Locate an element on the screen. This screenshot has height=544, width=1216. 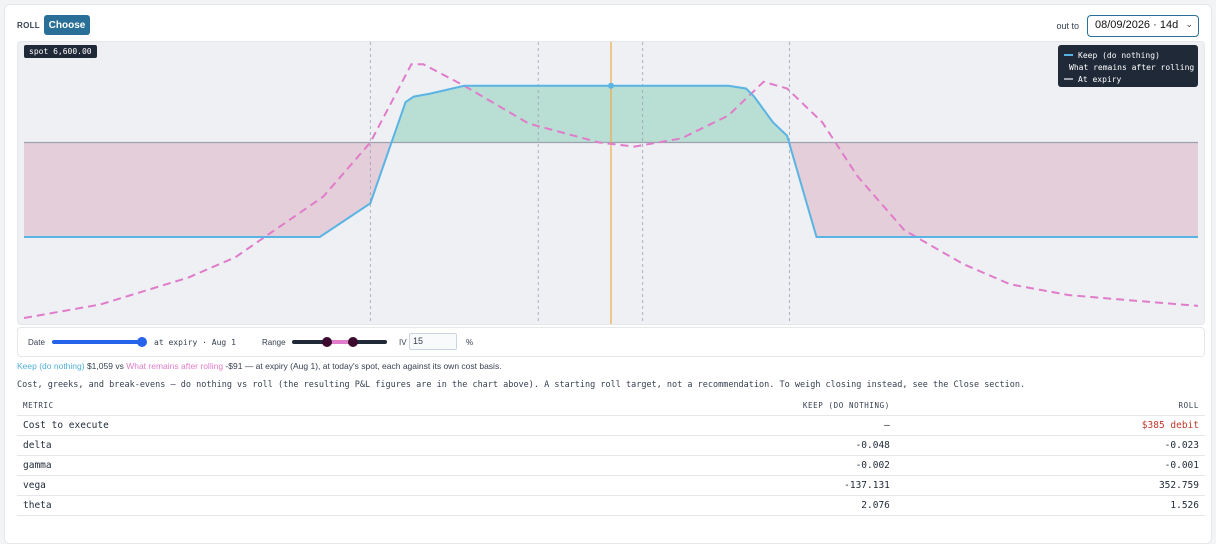
roll-cell: $385 debit is located at coordinates (1050, 425).